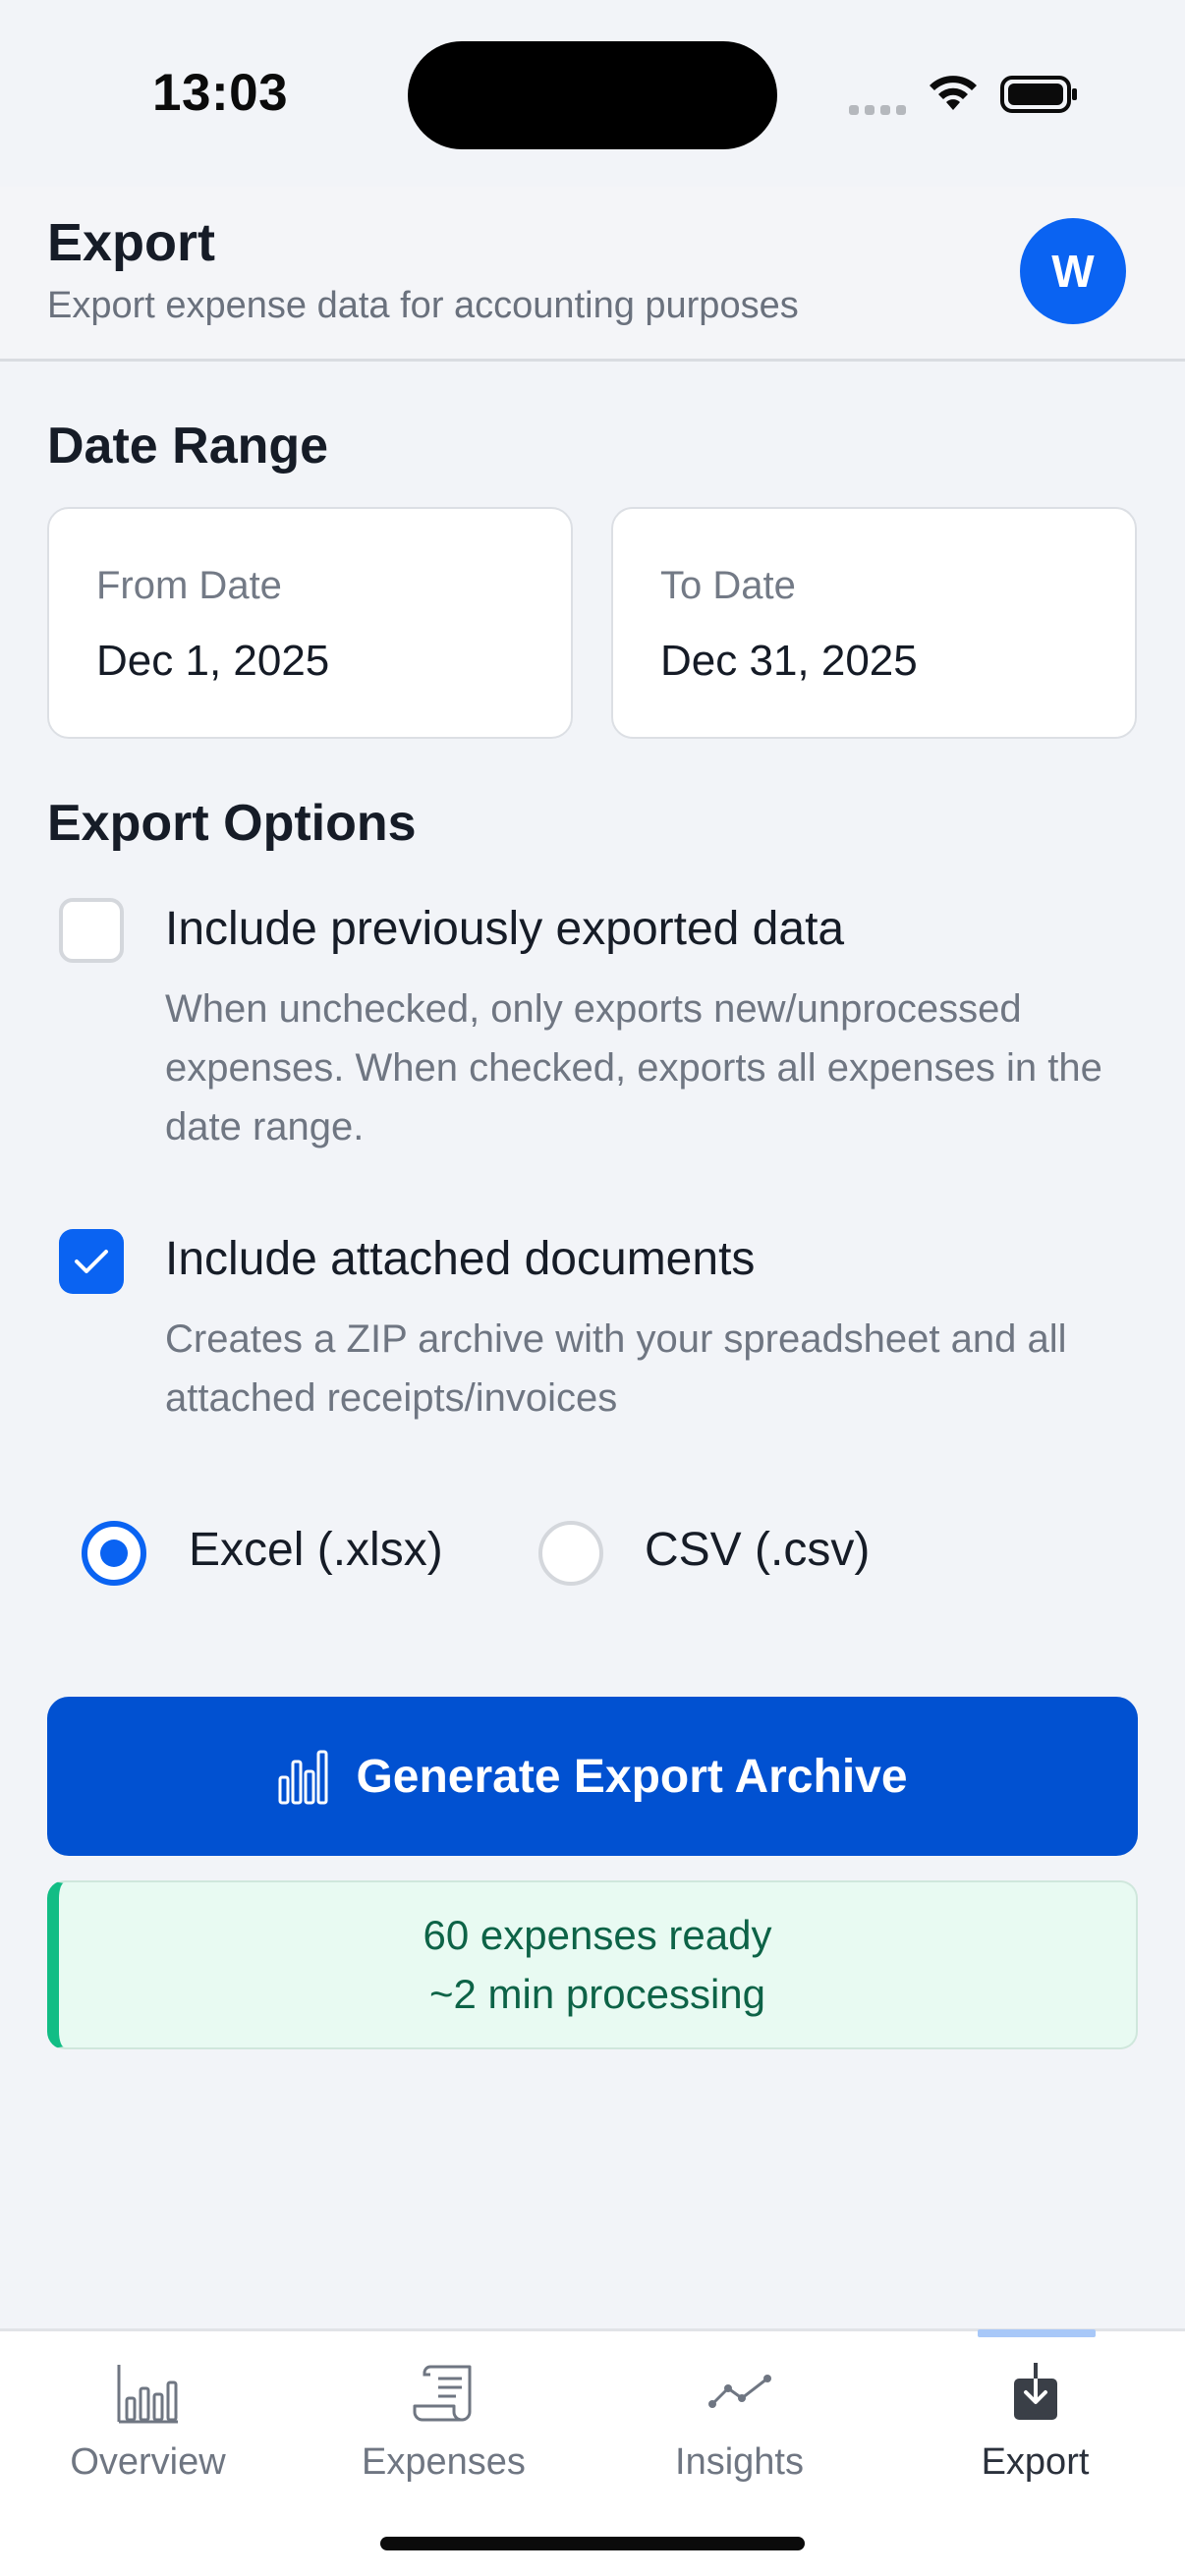  I want to click on include-documents-checkbox, so click(92, 1261).